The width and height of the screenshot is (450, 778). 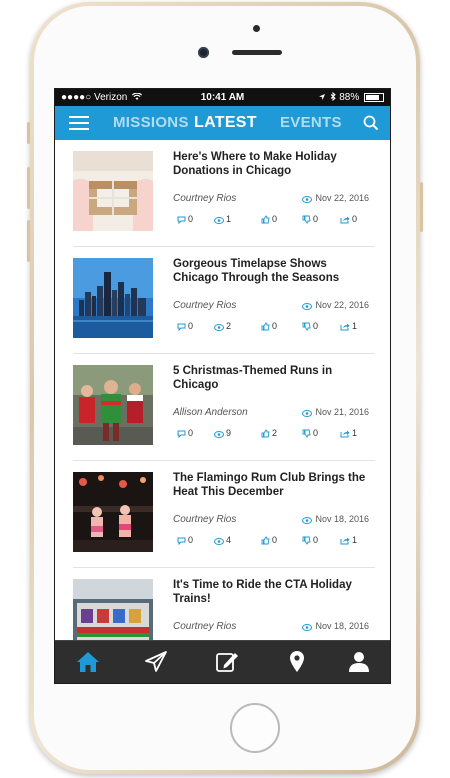 I want to click on tab-missions: MISSIONS, so click(x=151, y=123).